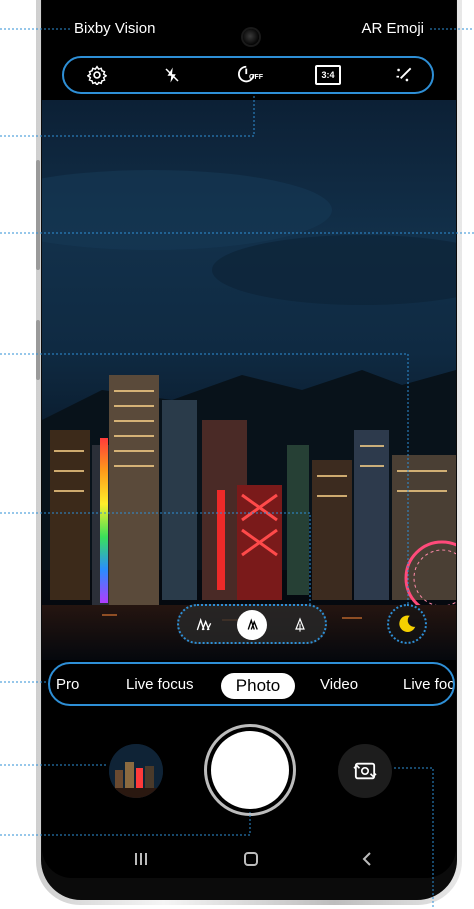  Describe the element at coordinates (249, 26) in the screenshot. I see `top-bar: Bixby Vision AR Emoji` at that location.